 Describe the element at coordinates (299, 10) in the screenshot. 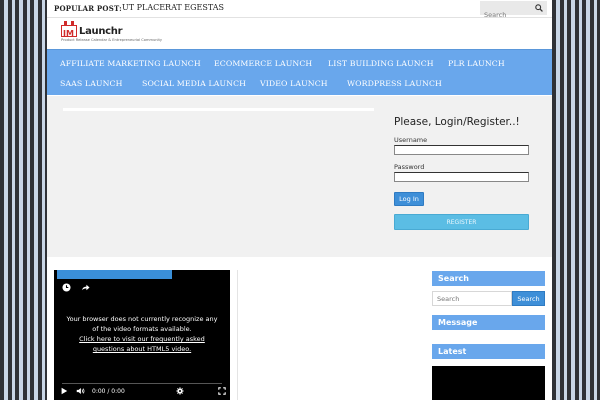

I see `top-bar: POPULAR POST: UT PLACERAT EGESTAS` at that location.